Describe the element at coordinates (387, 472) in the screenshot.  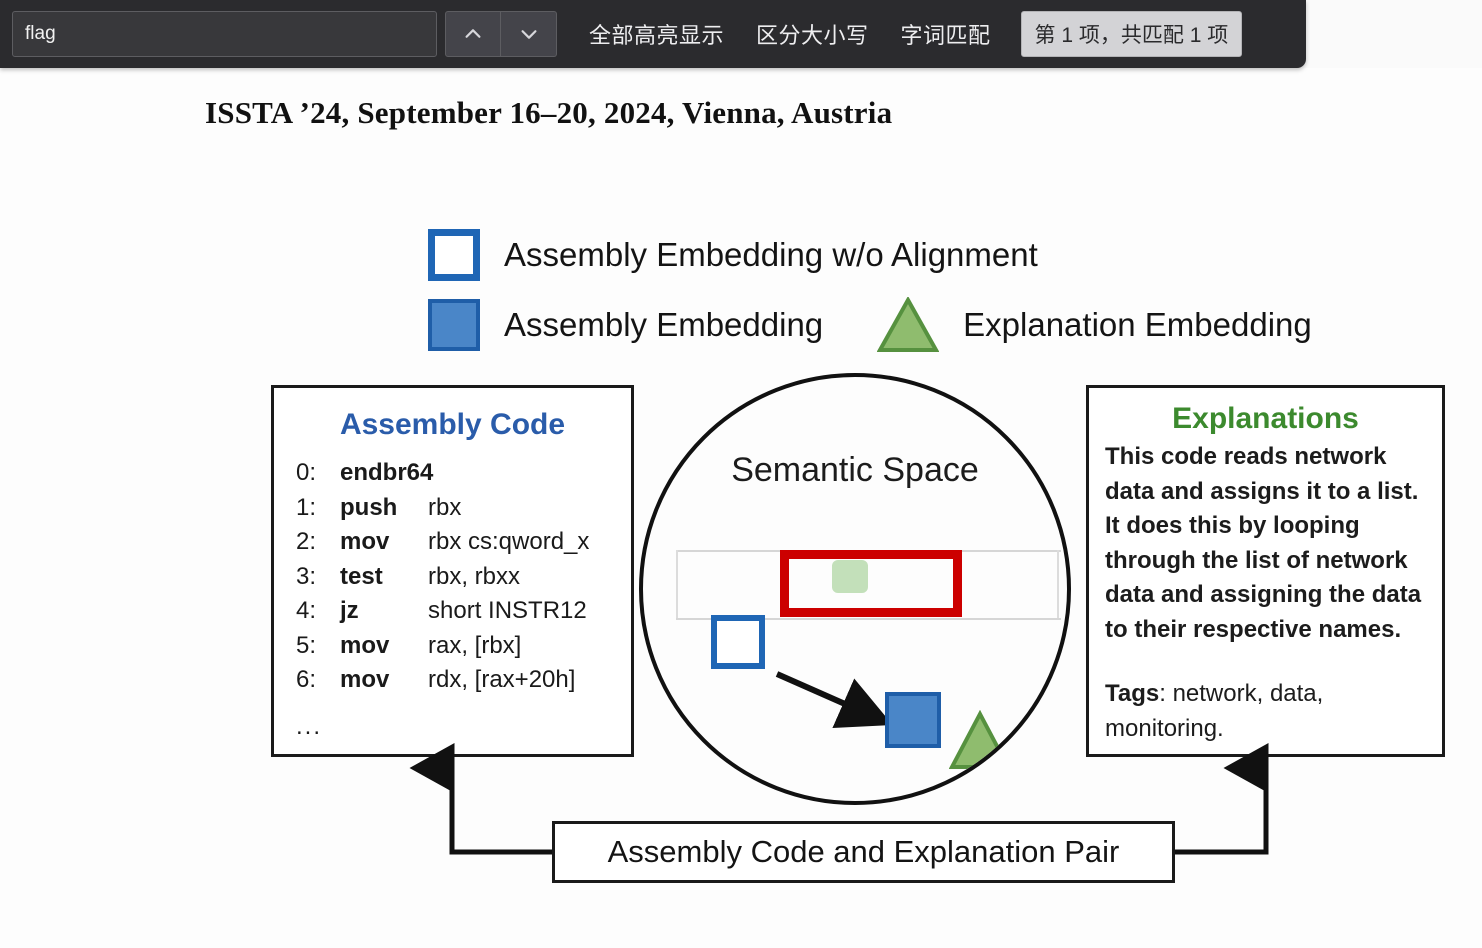
I see `line-mnemonic: endbr64` at that location.